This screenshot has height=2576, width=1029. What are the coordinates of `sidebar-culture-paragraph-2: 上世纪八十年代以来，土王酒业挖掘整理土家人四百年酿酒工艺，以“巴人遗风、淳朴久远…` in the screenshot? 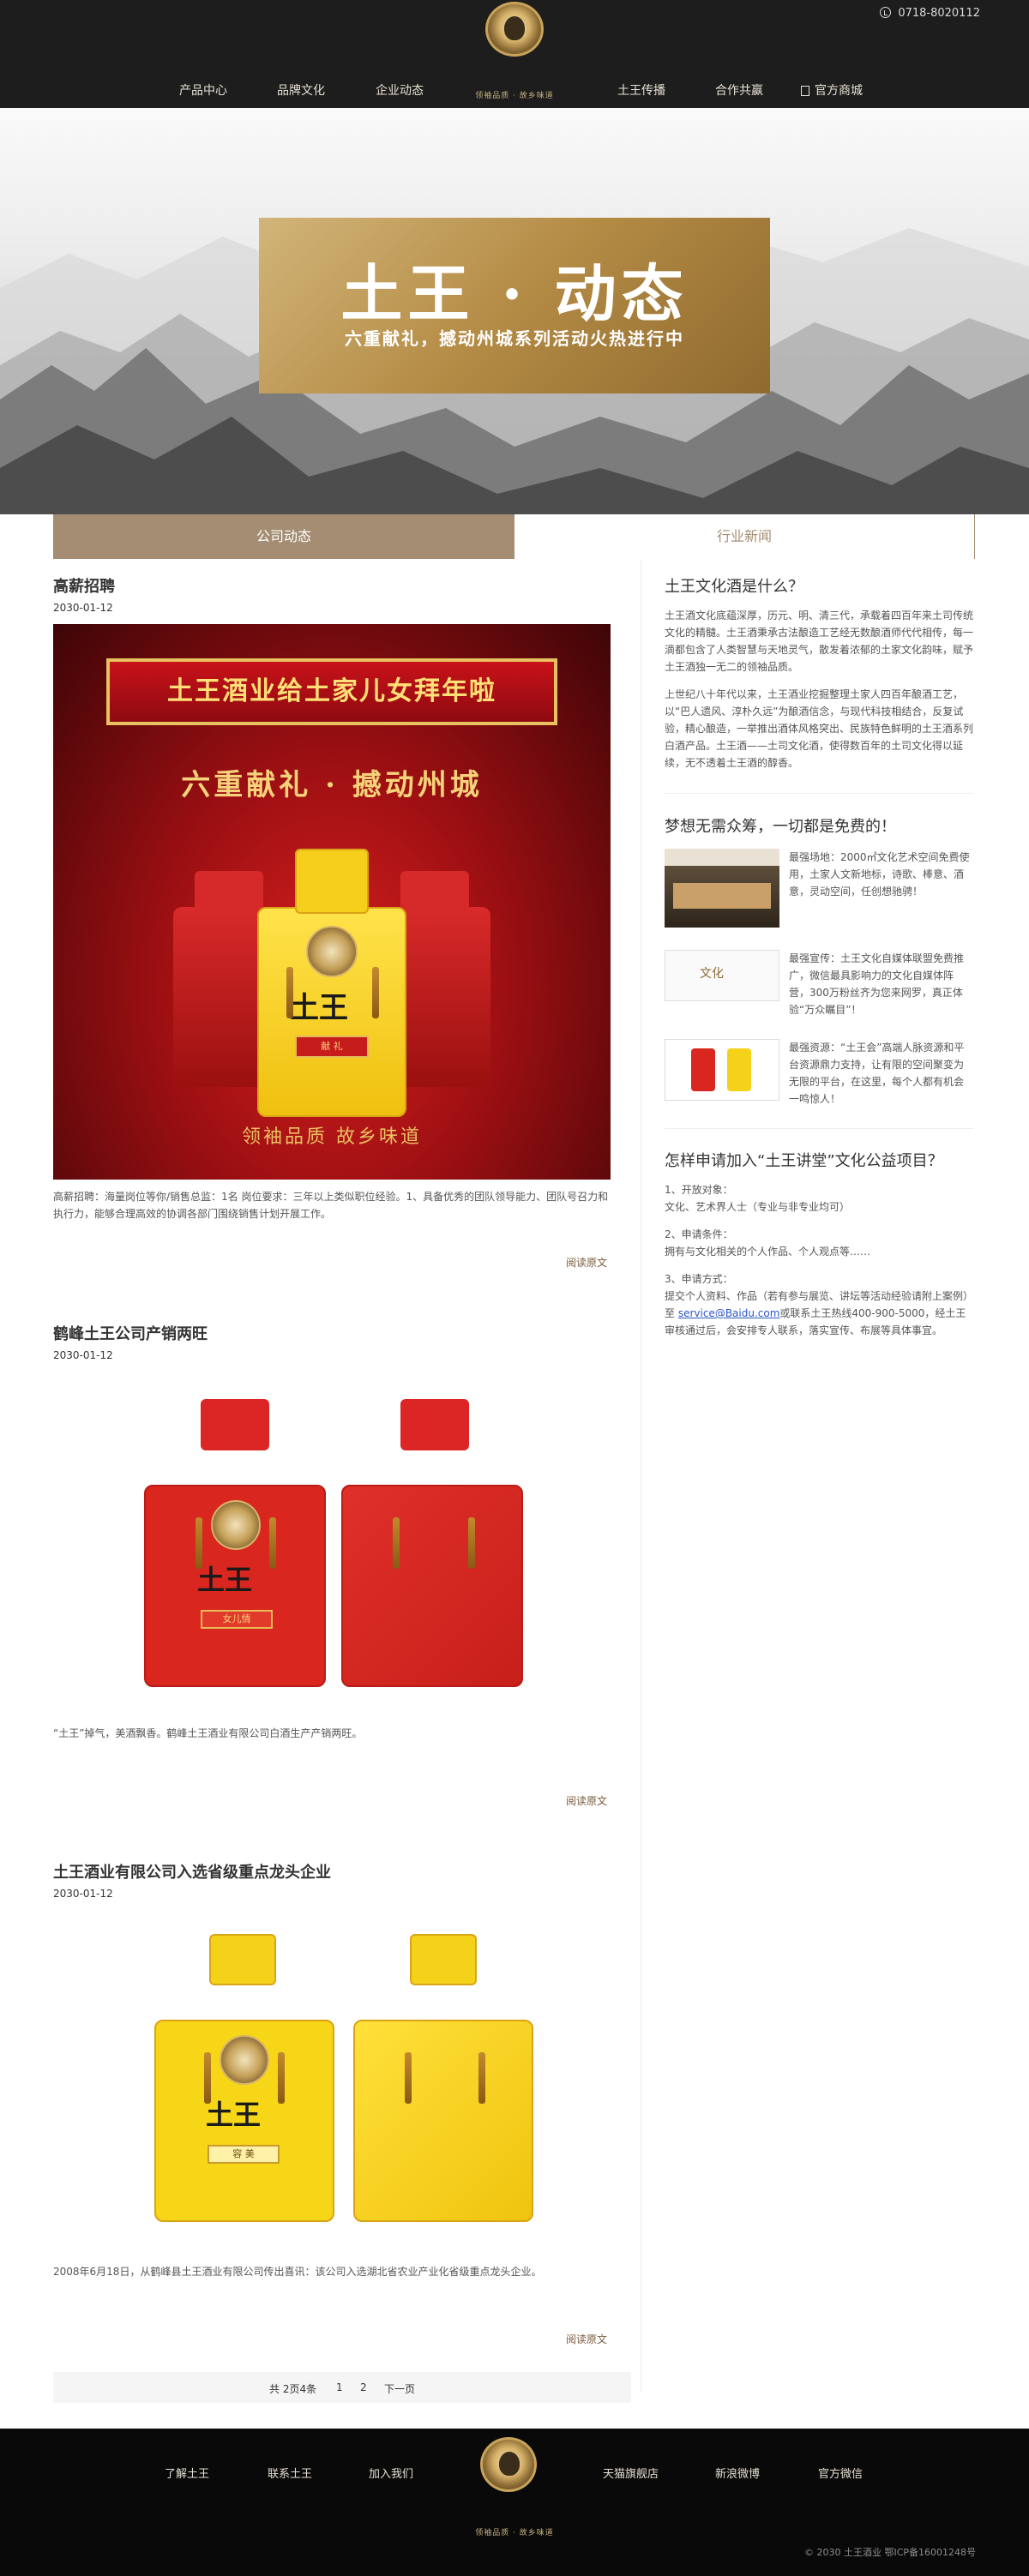 It's located at (820, 728).